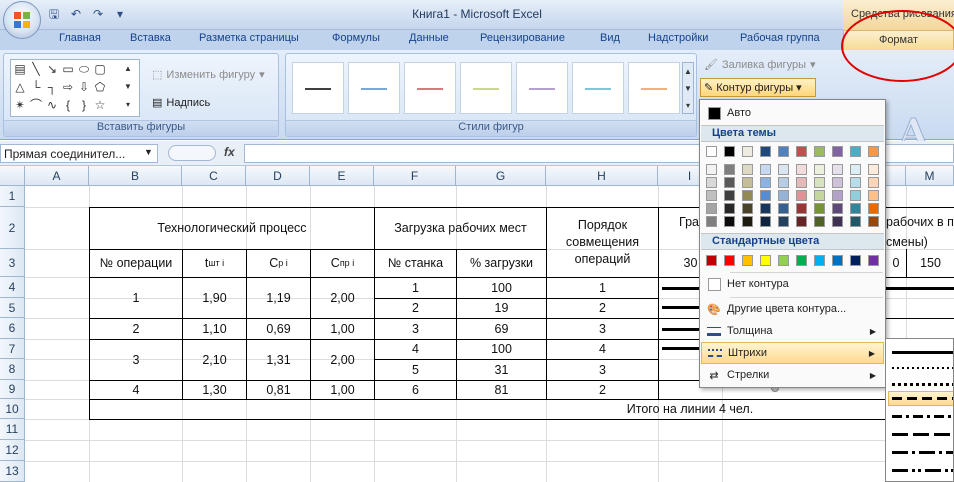 The image size is (954, 482). Describe the element at coordinates (135, 176) in the screenshot. I see `column-header-b: B` at that location.